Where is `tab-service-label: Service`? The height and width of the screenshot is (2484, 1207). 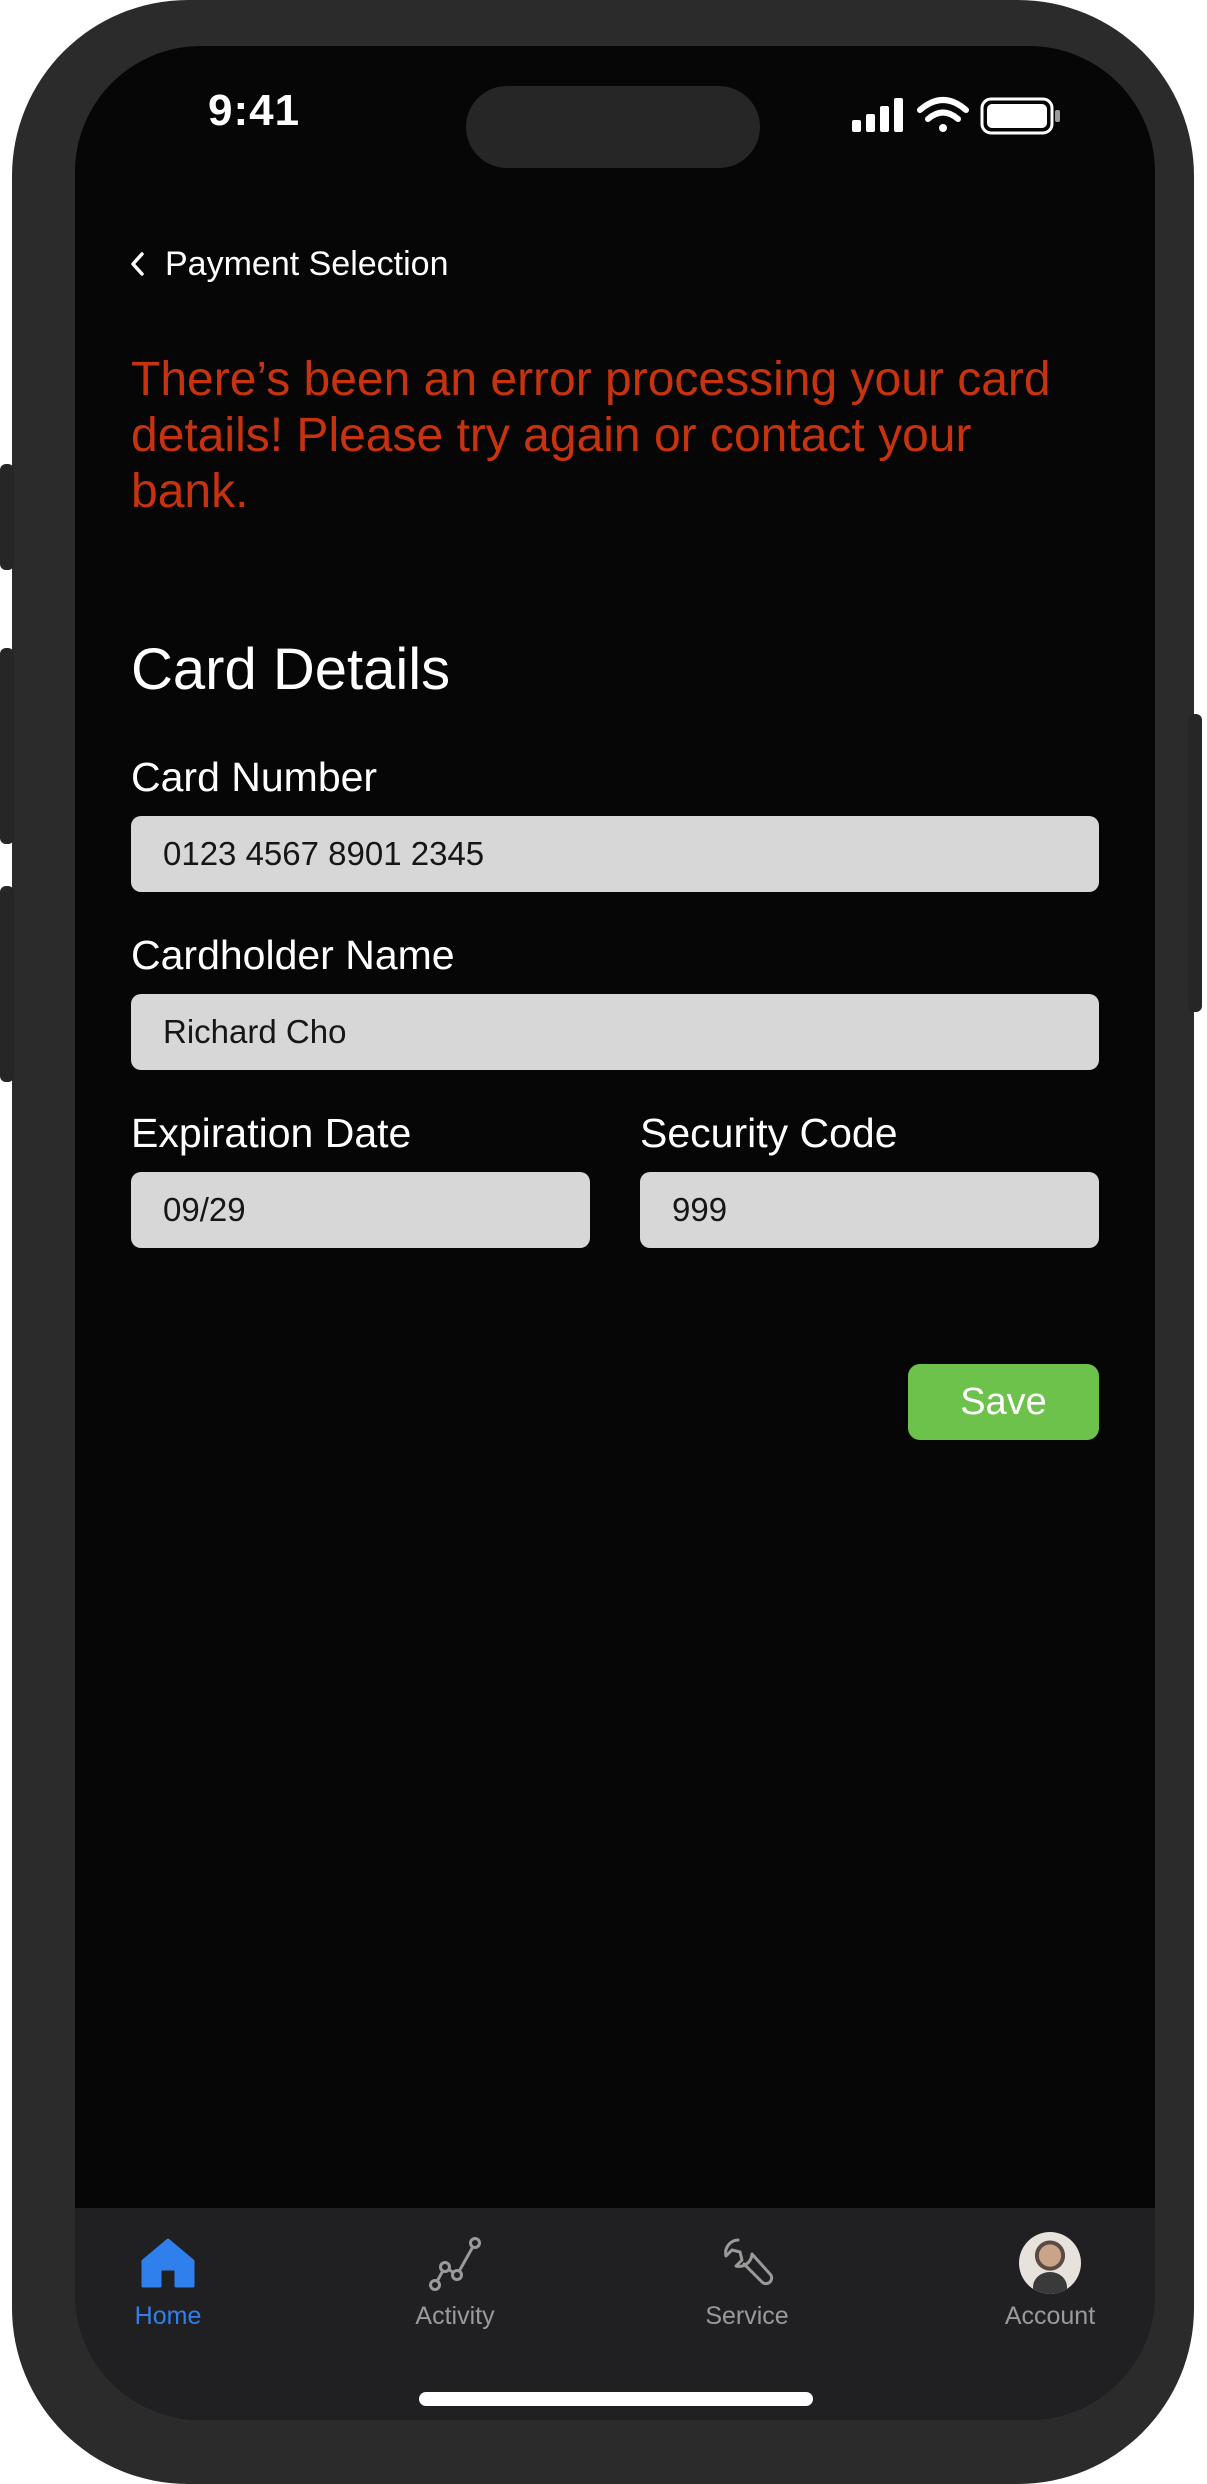
tab-service-label: Service is located at coordinates (747, 2316).